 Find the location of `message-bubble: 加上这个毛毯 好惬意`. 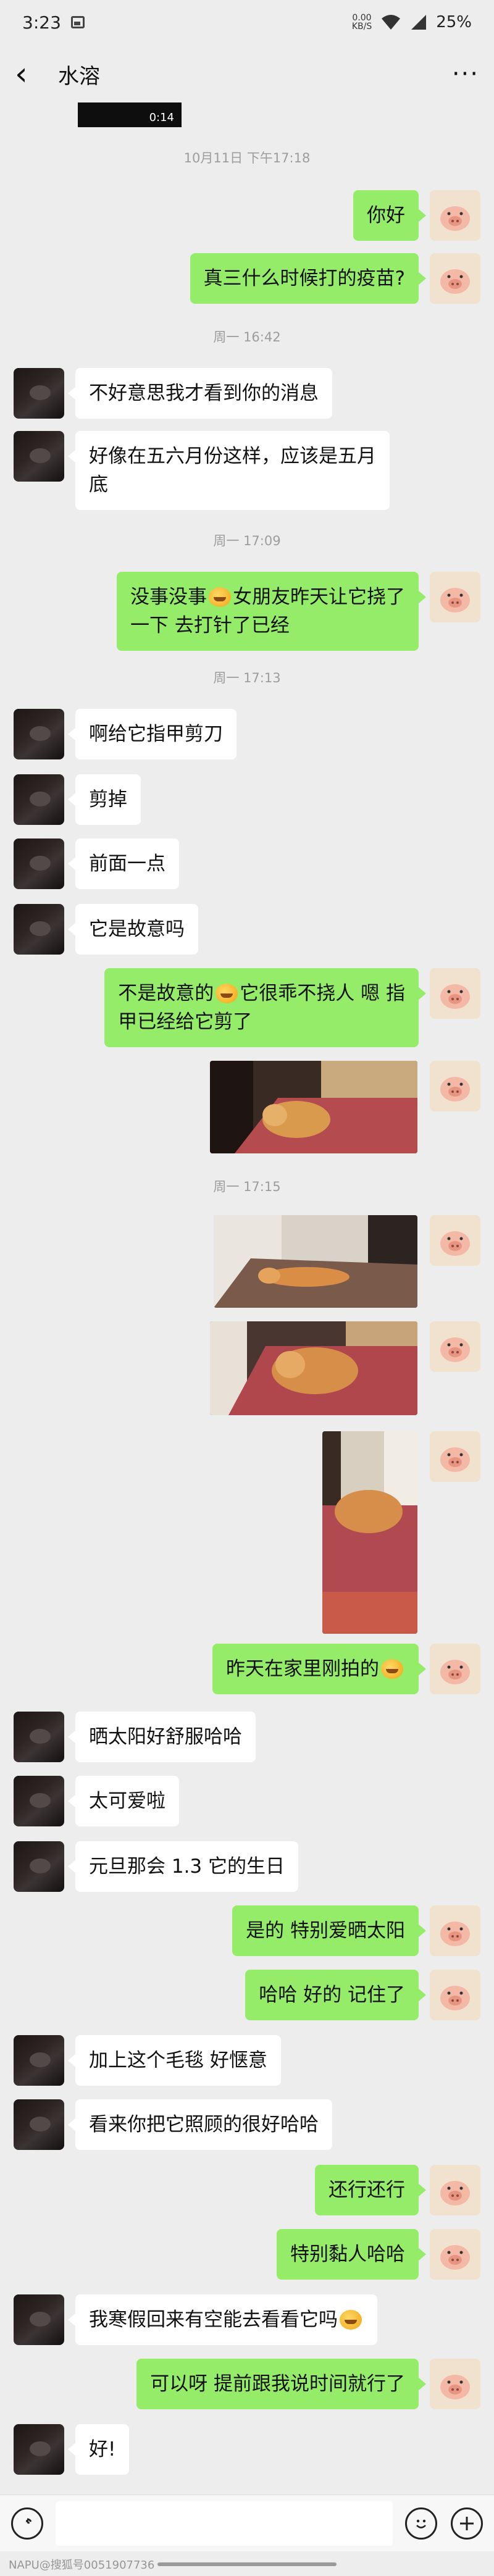

message-bubble: 加上这个毛毯 好惬意 is located at coordinates (174, 2060).